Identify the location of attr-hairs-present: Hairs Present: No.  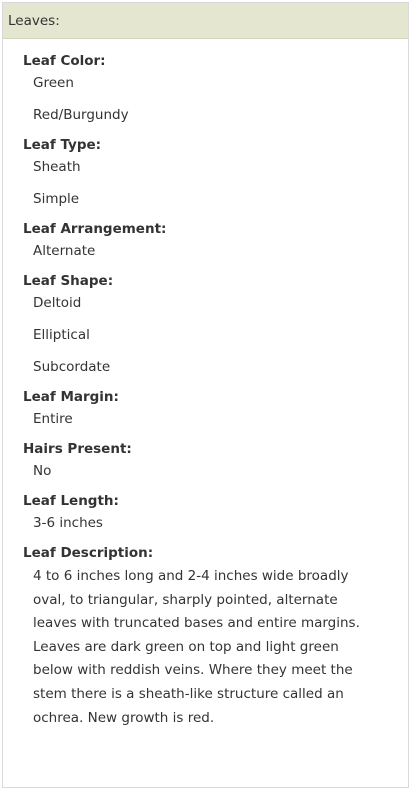
(210, 461).